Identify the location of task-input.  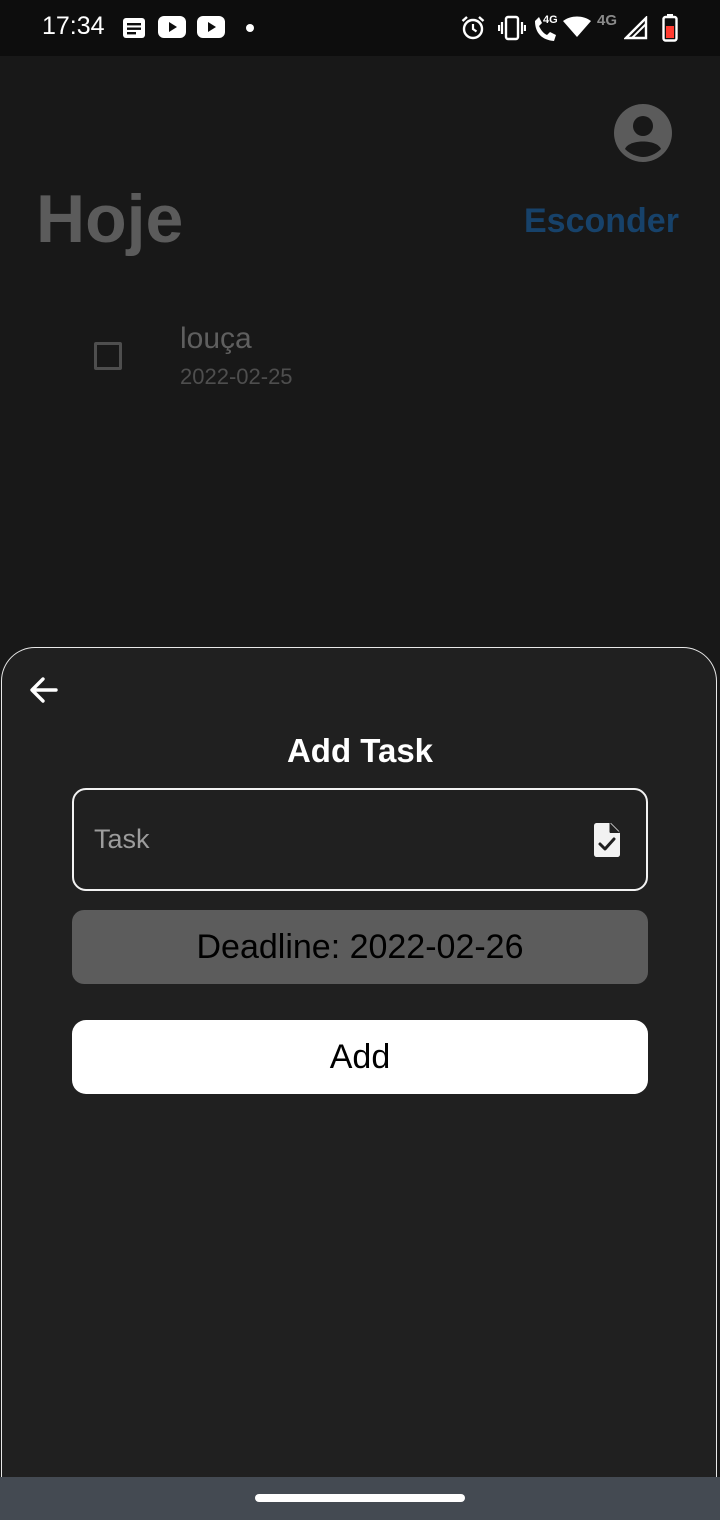
(360, 839).